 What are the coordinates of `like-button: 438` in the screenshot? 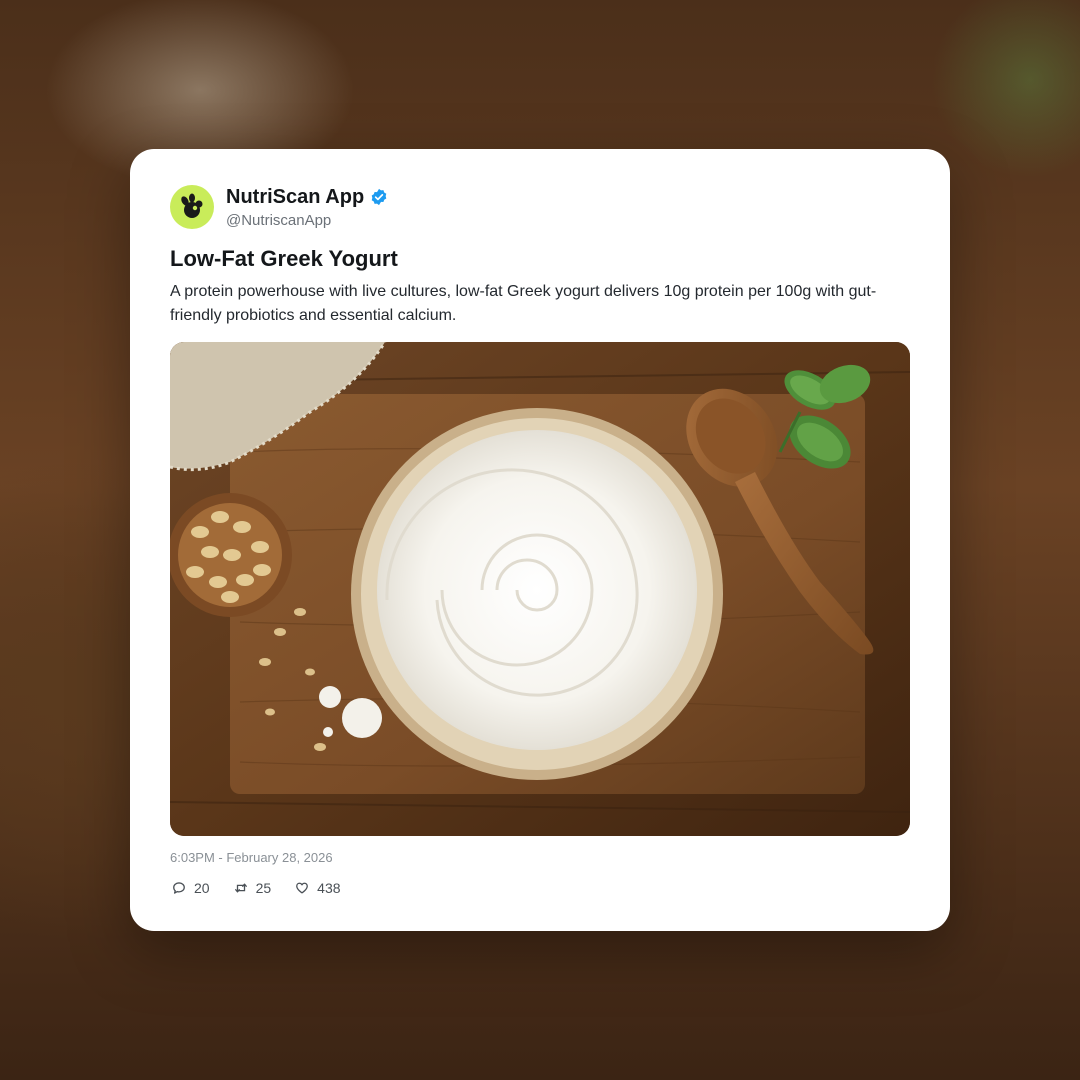 It's located at (318, 888).